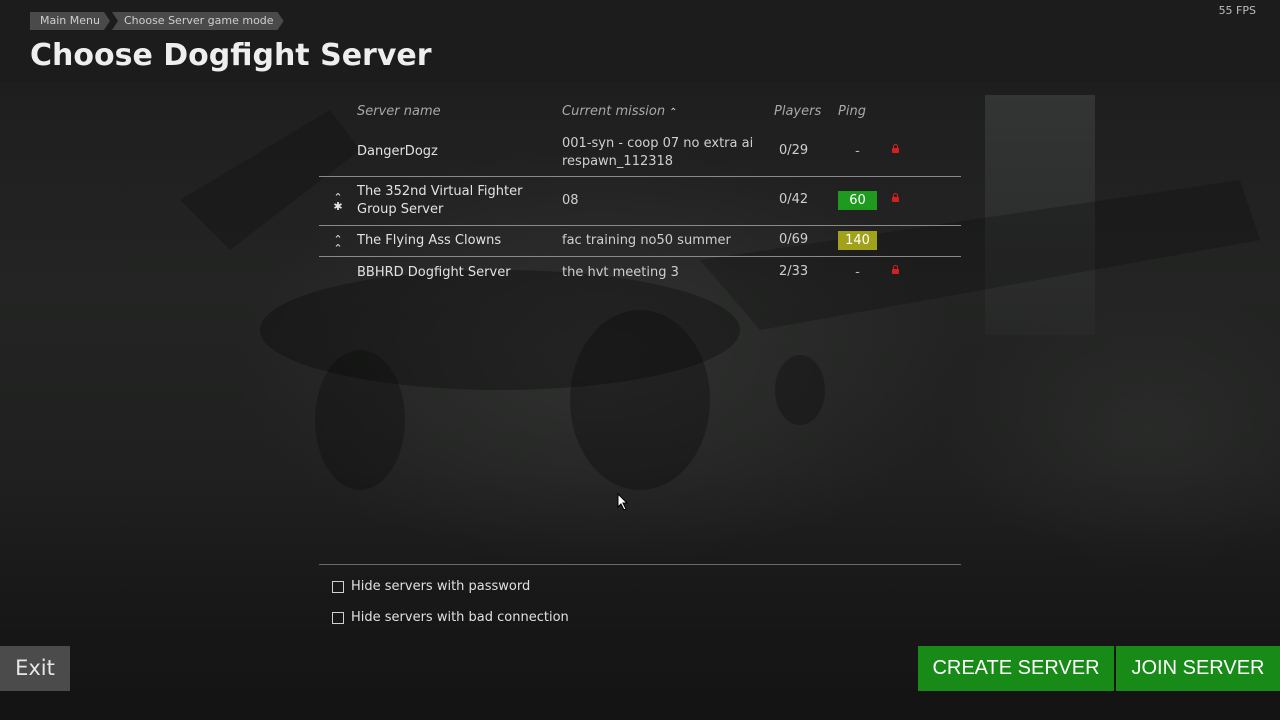 Image resolution: width=1280 pixels, height=720 pixels. I want to click on current-mission: the hvt meeting 3, so click(620, 272).